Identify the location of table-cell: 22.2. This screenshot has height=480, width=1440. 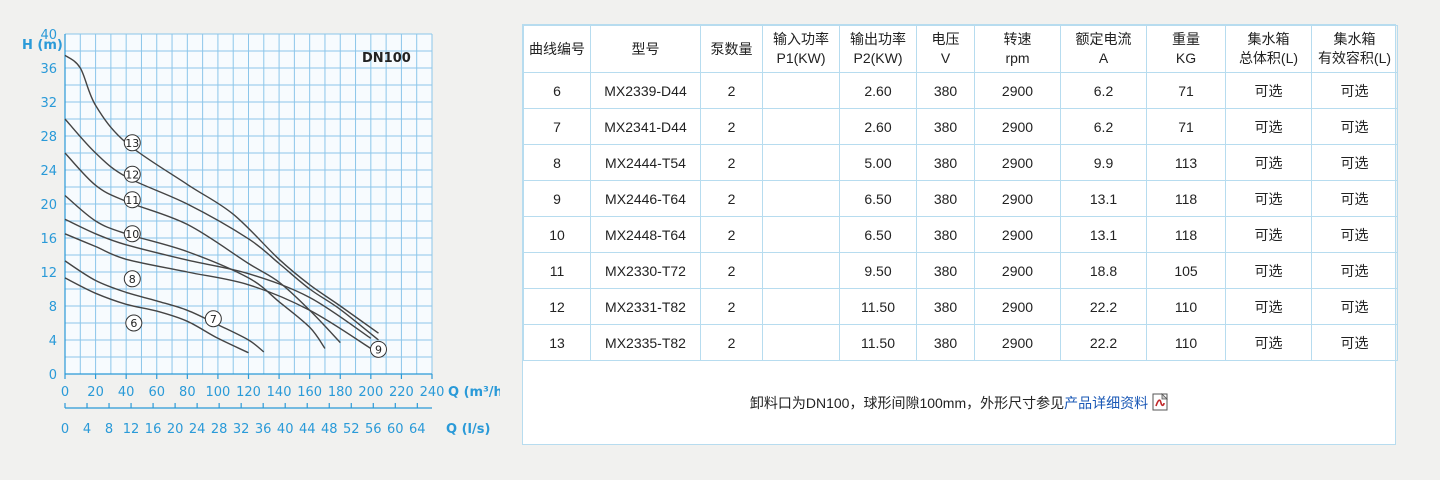
(1103, 306).